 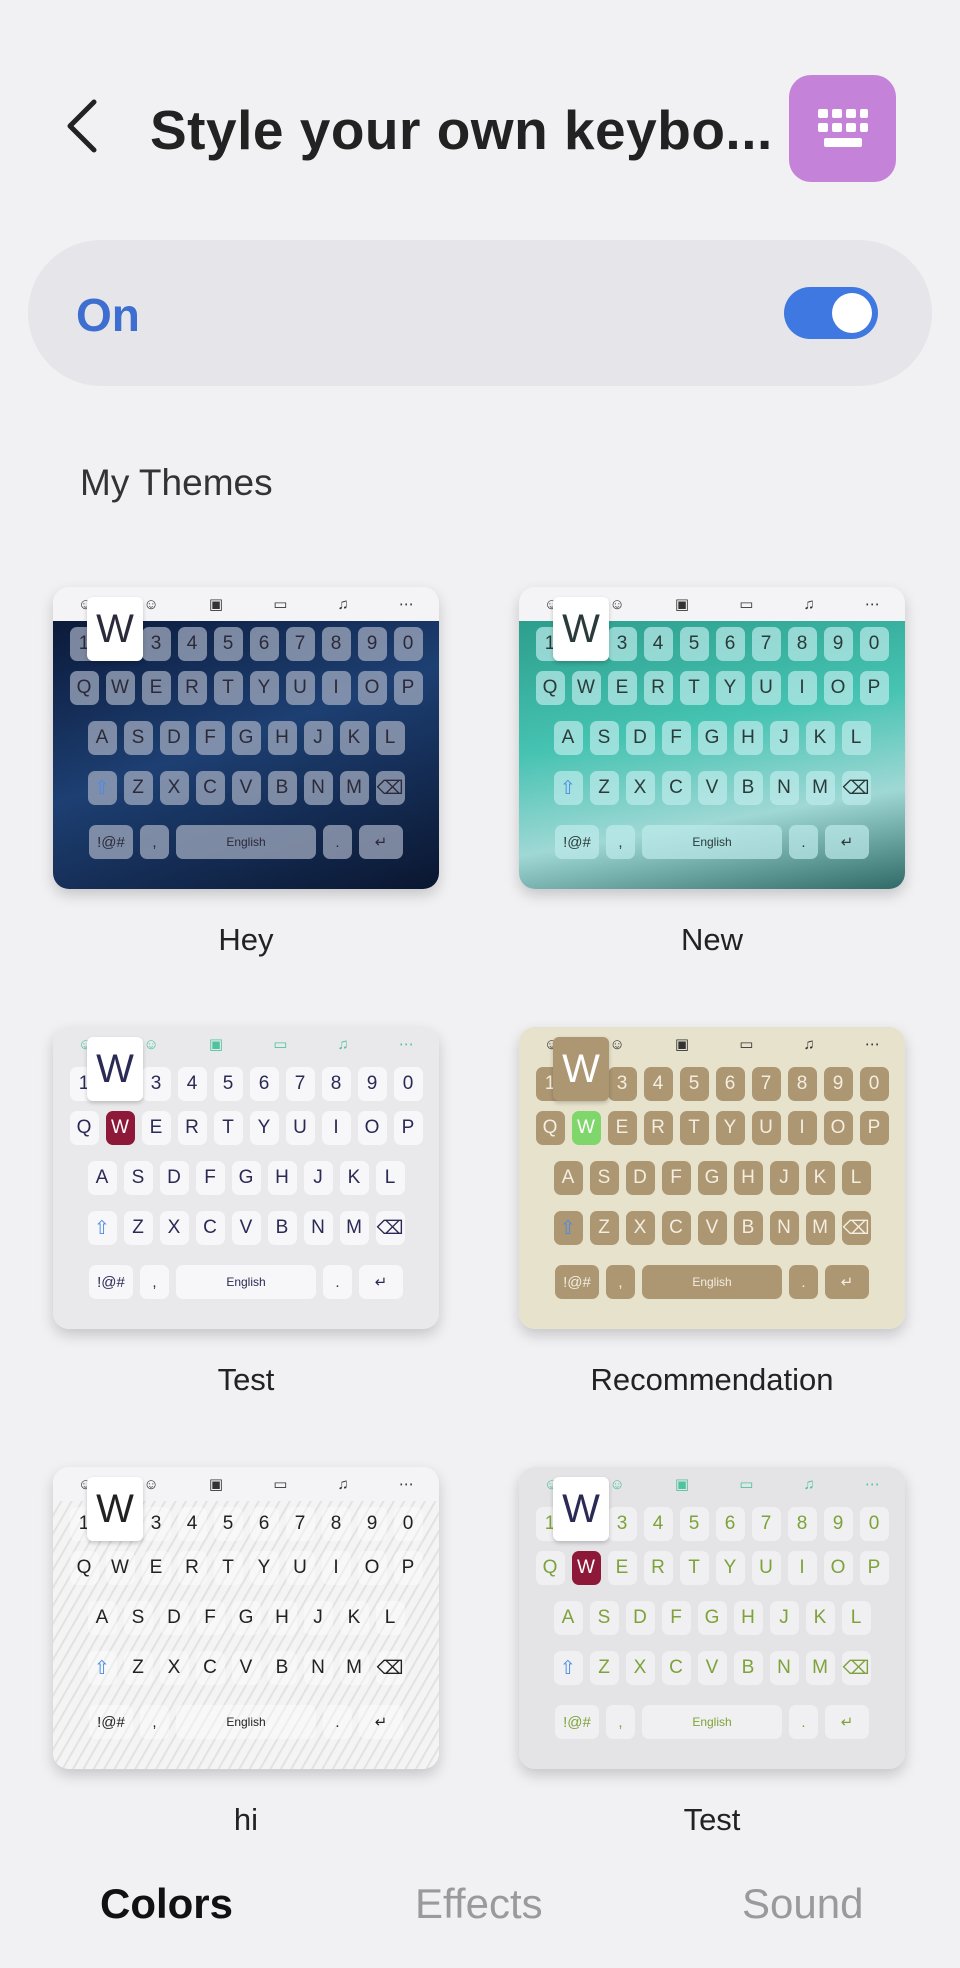 I want to click on keyboard-key: K, so click(x=354, y=1618).